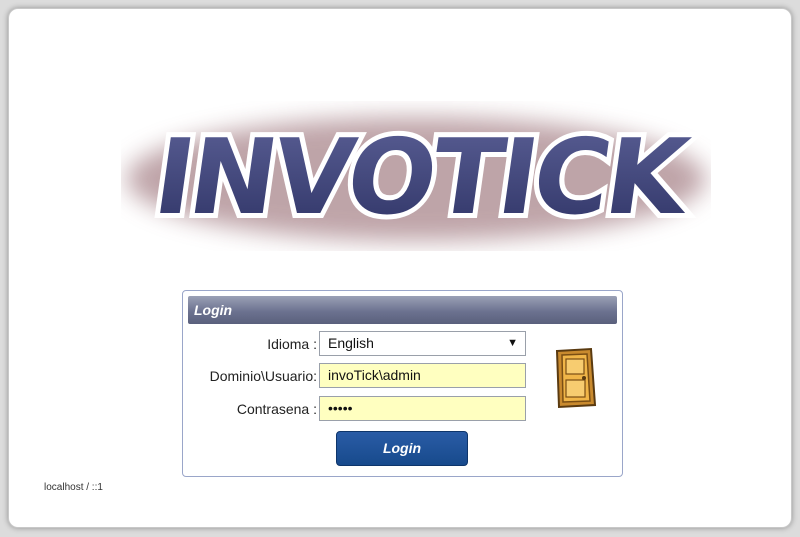 The image size is (800, 537). What do you see at coordinates (351, 343) in the screenshot?
I see `language-value: English` at bounding box center [351, 343].